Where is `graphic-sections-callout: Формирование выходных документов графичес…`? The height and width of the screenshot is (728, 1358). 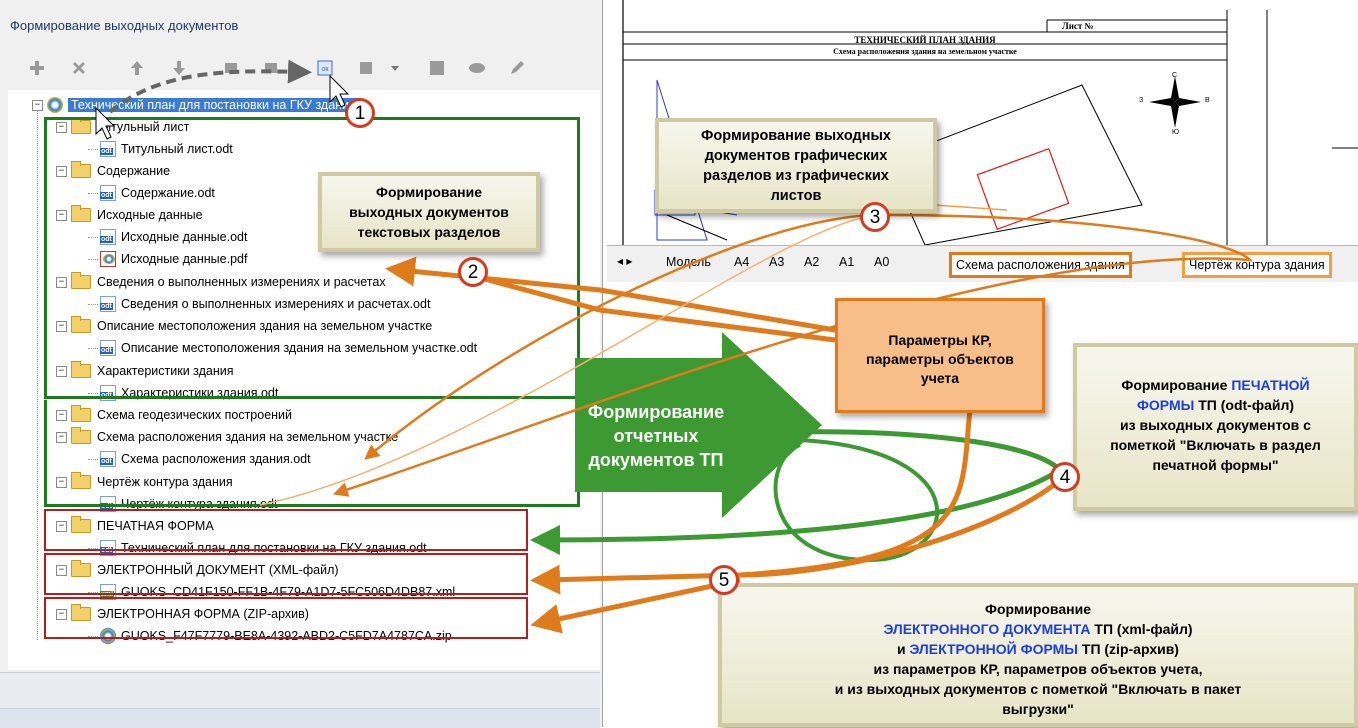
graphic-sections-callout: Формирование выходных документов графичес… is located at coordinates (796, 165).